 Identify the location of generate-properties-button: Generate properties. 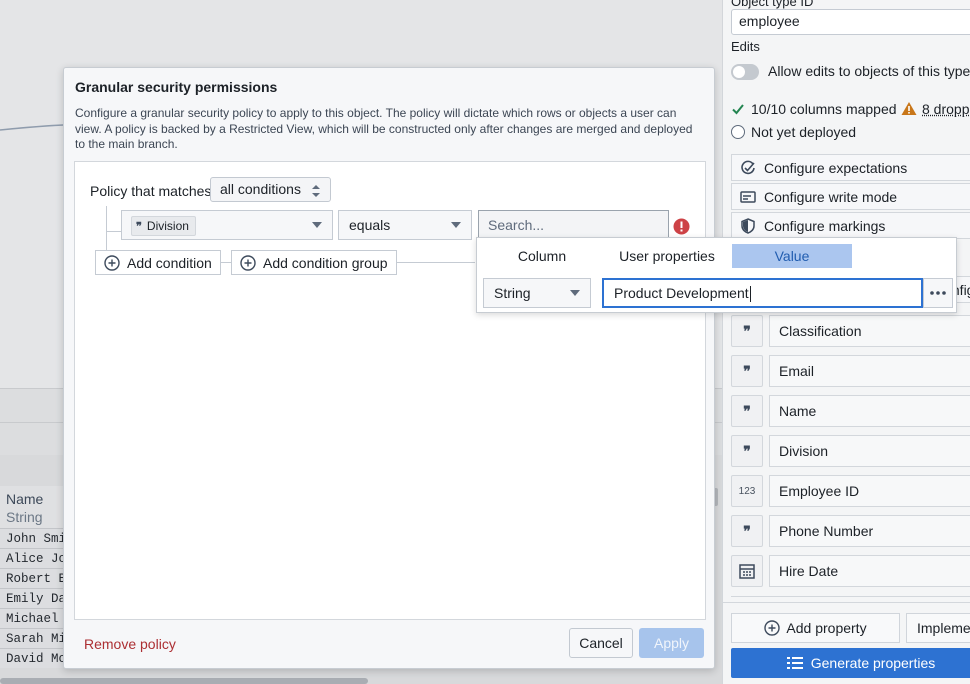
(850, 663).